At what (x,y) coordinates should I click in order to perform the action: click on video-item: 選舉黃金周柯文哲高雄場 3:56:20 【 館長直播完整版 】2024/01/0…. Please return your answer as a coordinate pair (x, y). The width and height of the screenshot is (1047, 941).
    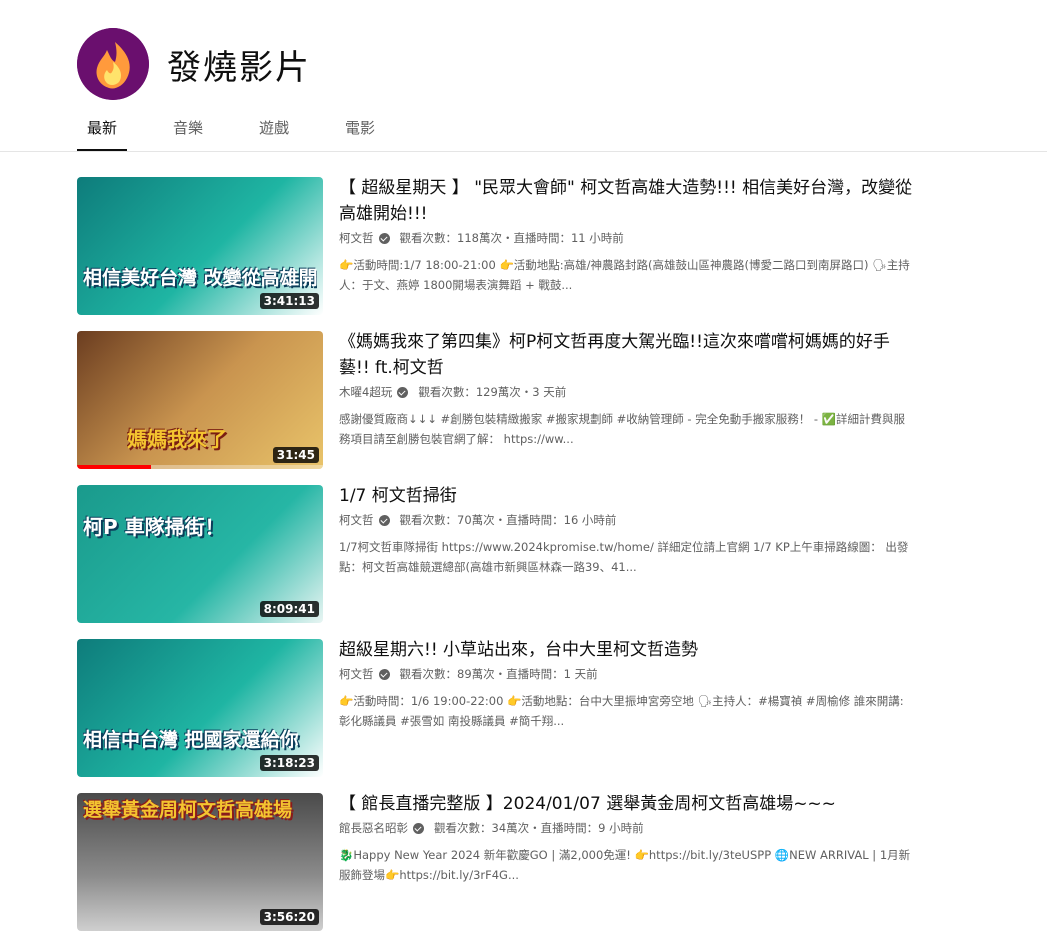
    Looking at the image, I should click on (527, 867).